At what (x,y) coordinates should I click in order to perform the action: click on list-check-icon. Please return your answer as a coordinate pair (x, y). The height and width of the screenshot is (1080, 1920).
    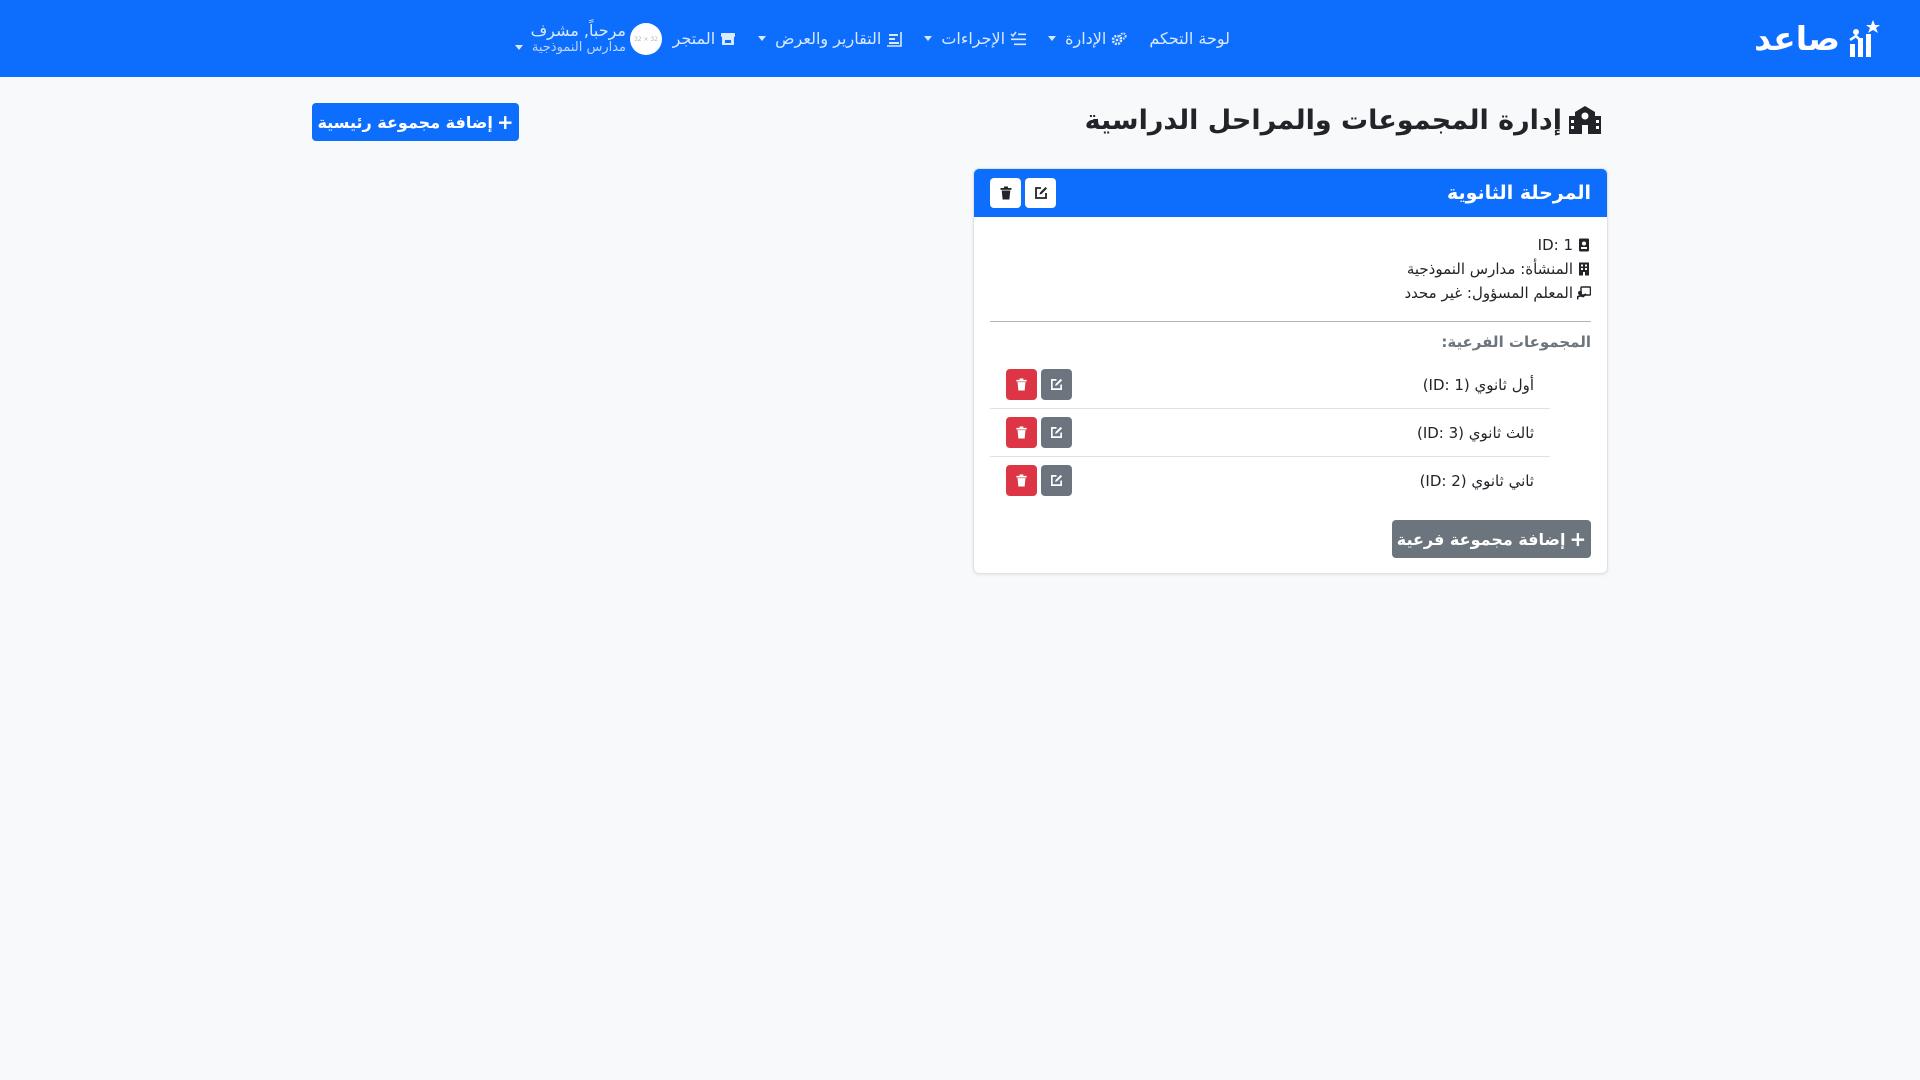
    Looking at the image, I should click on (1018, 38).